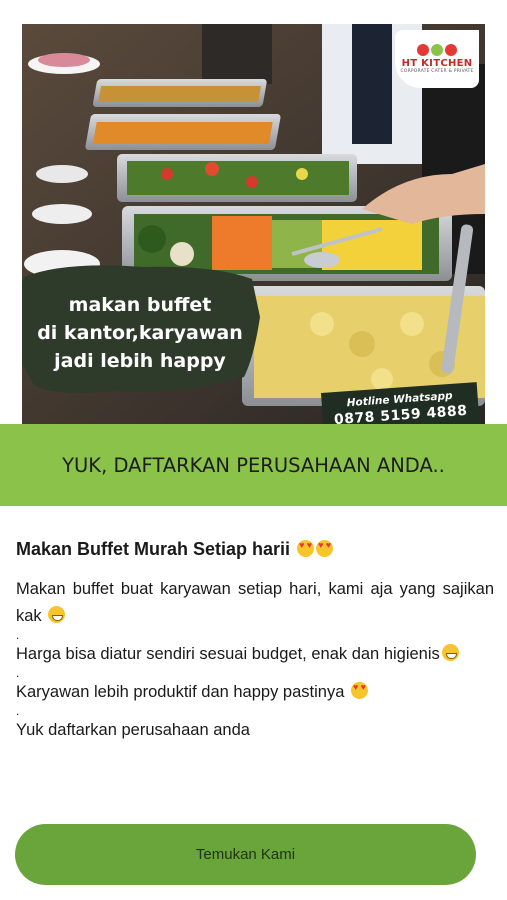 Image resolution: width=507 pixels, height=900 pixels. What do you see at coordinates (359, 690) in the screenshot?
I see `smiling-hearts-emoji-icon` at bounding box center [359, 690].